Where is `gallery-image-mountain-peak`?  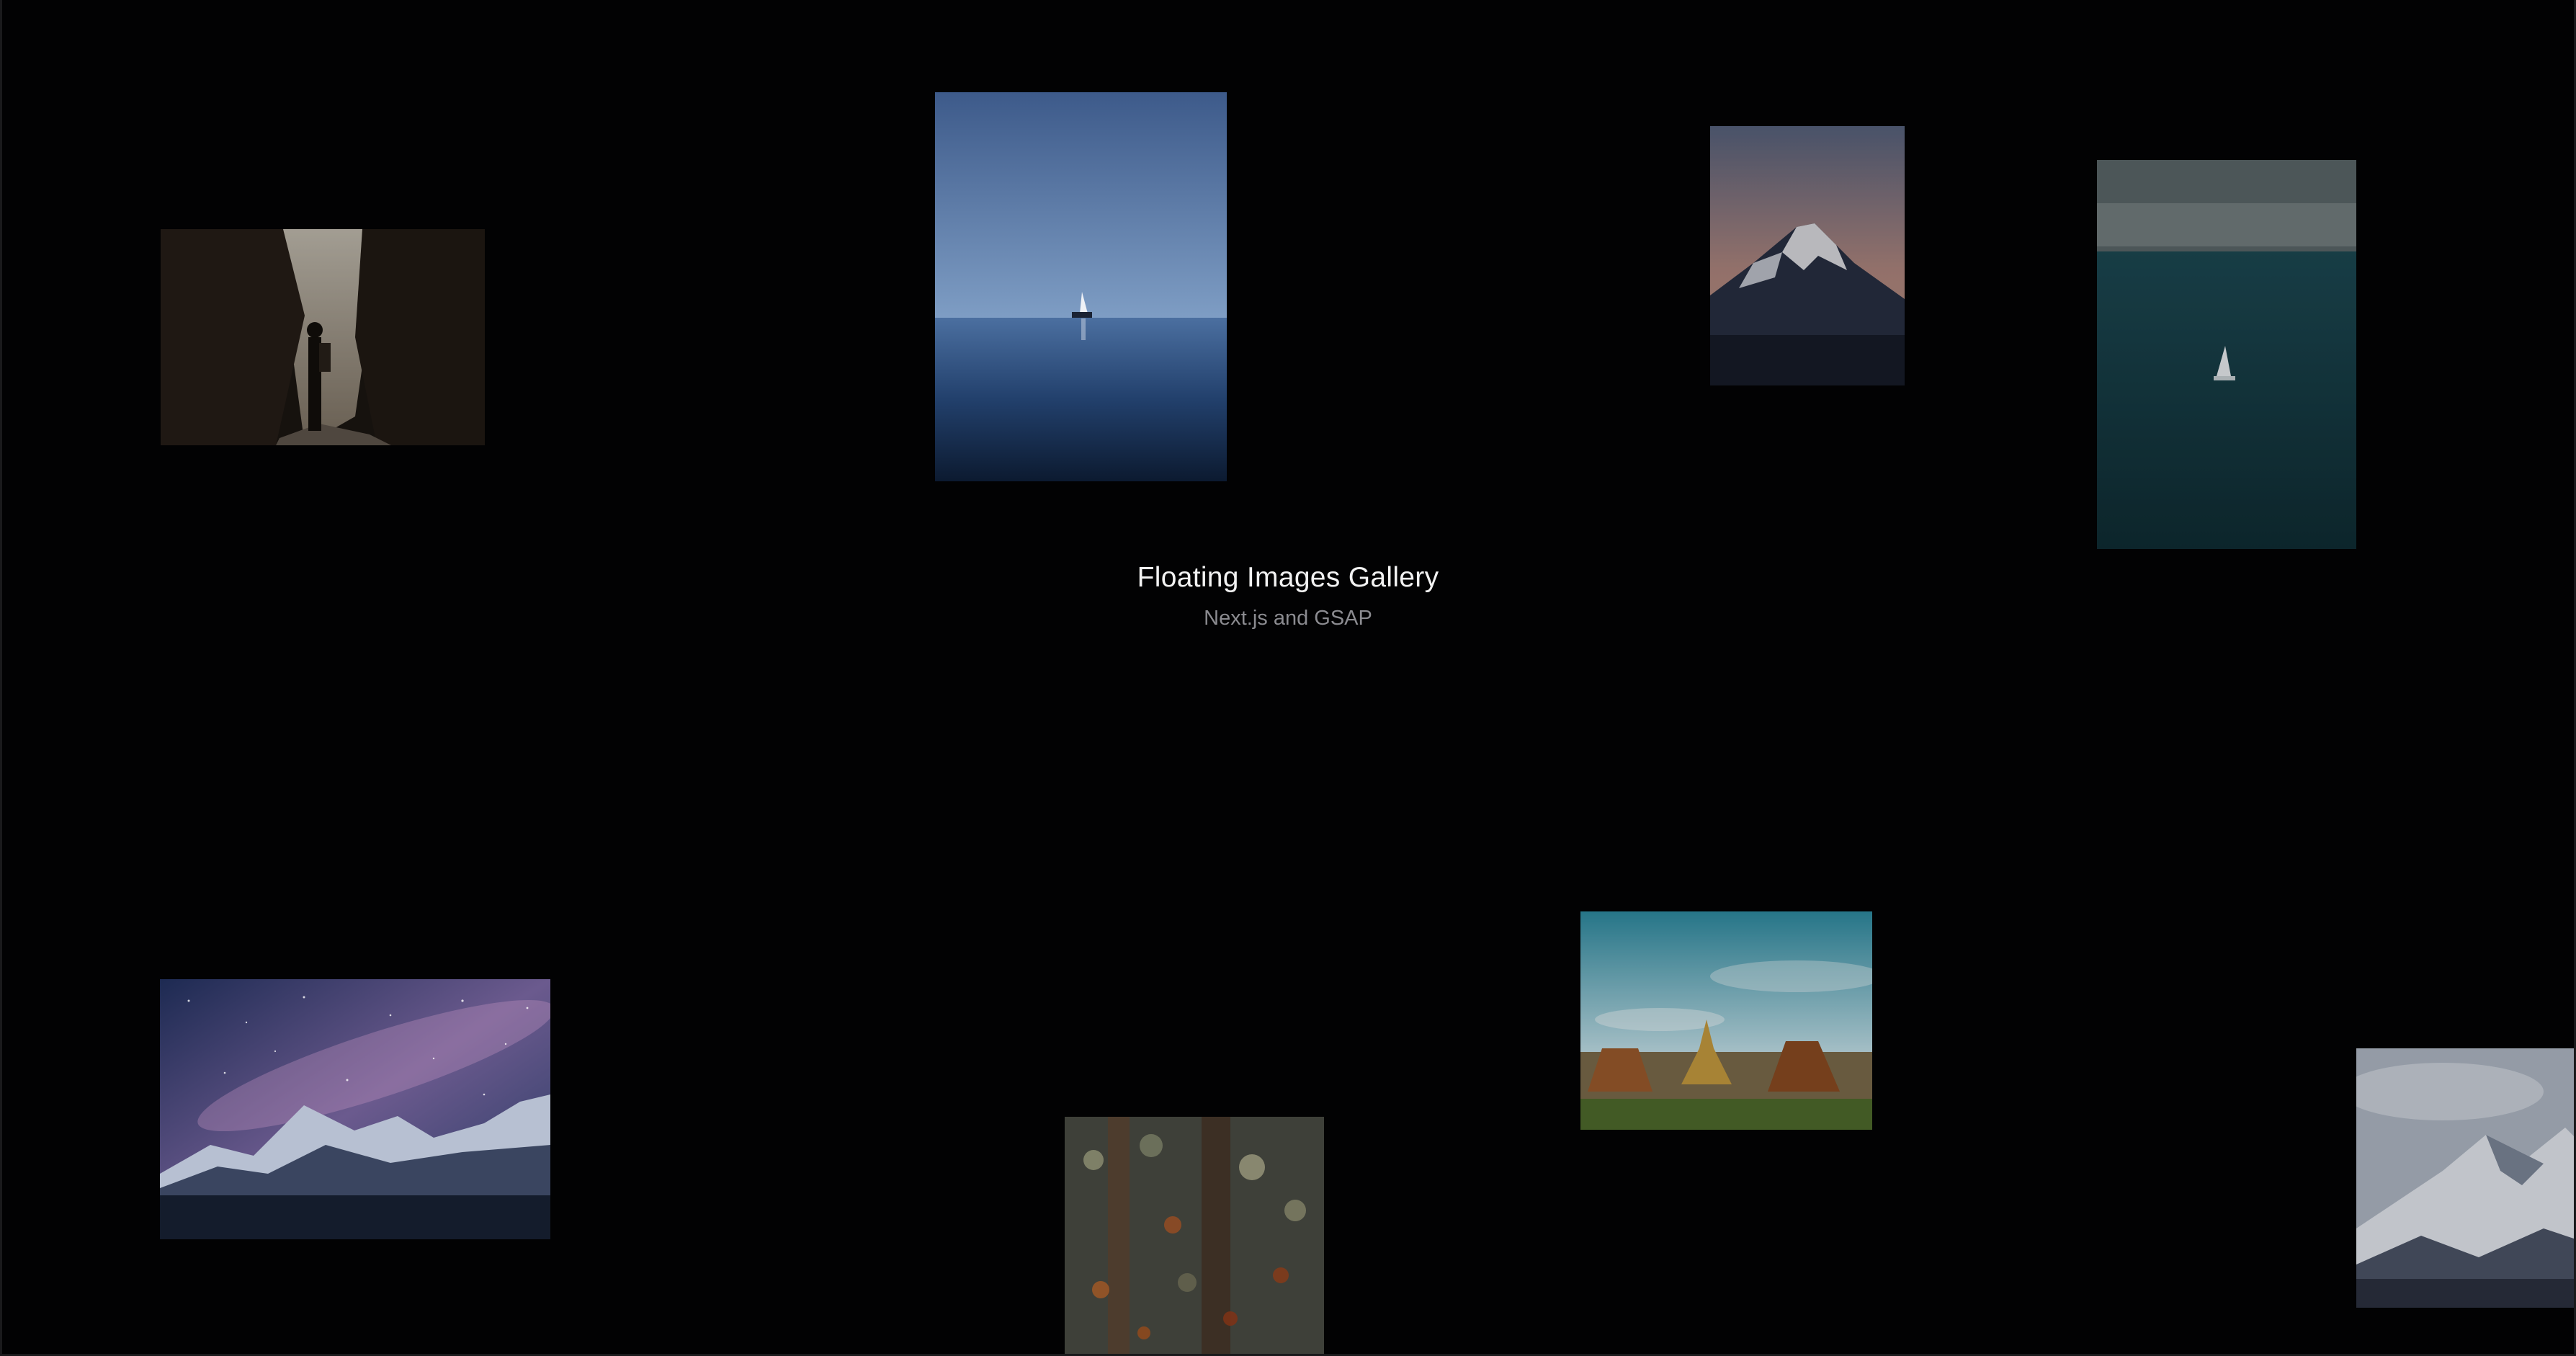
gallery-image-mountain-peak is located at coordinates (1807, 255).